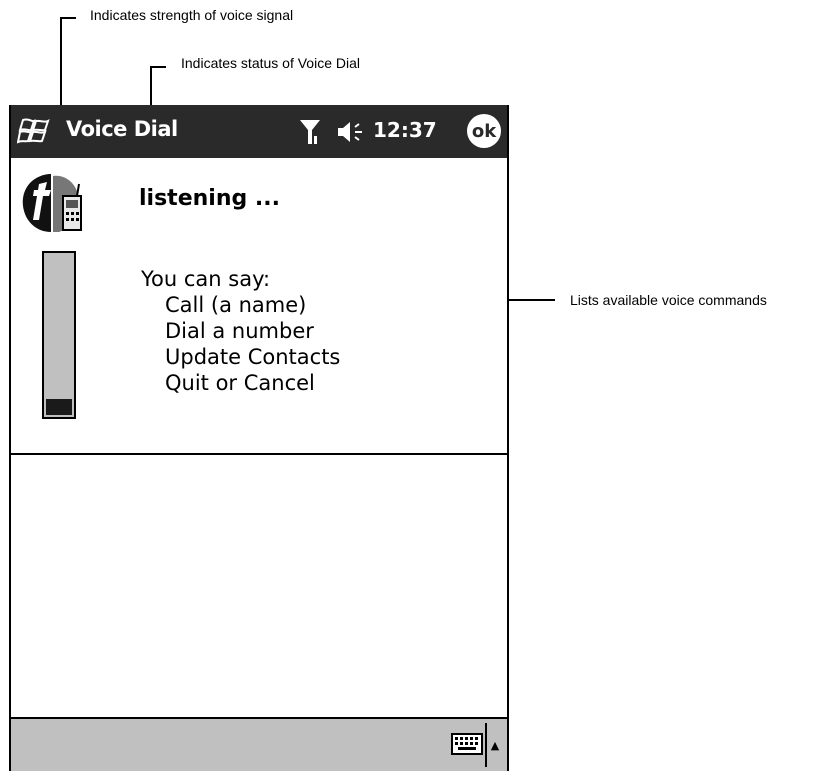  I want to click on input-menu-arrow: ▲, so click(494, 745).